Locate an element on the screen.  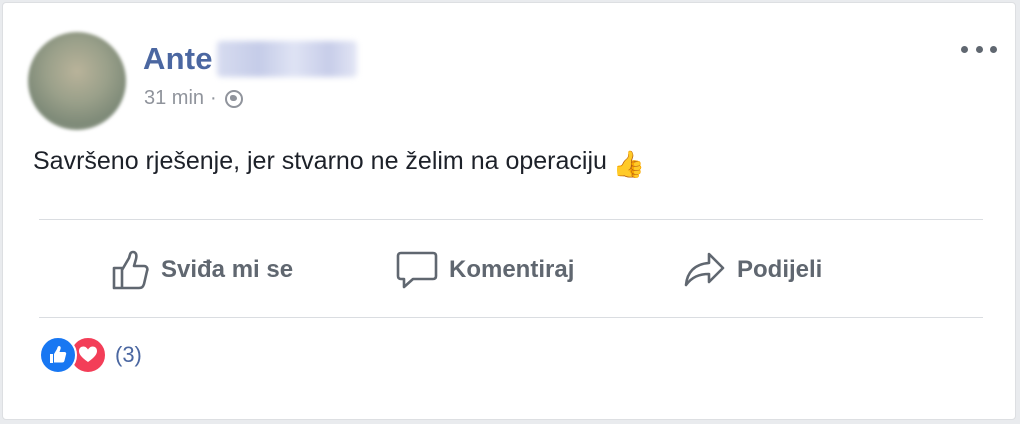
globe-icon is located at coordinates (233, 98).